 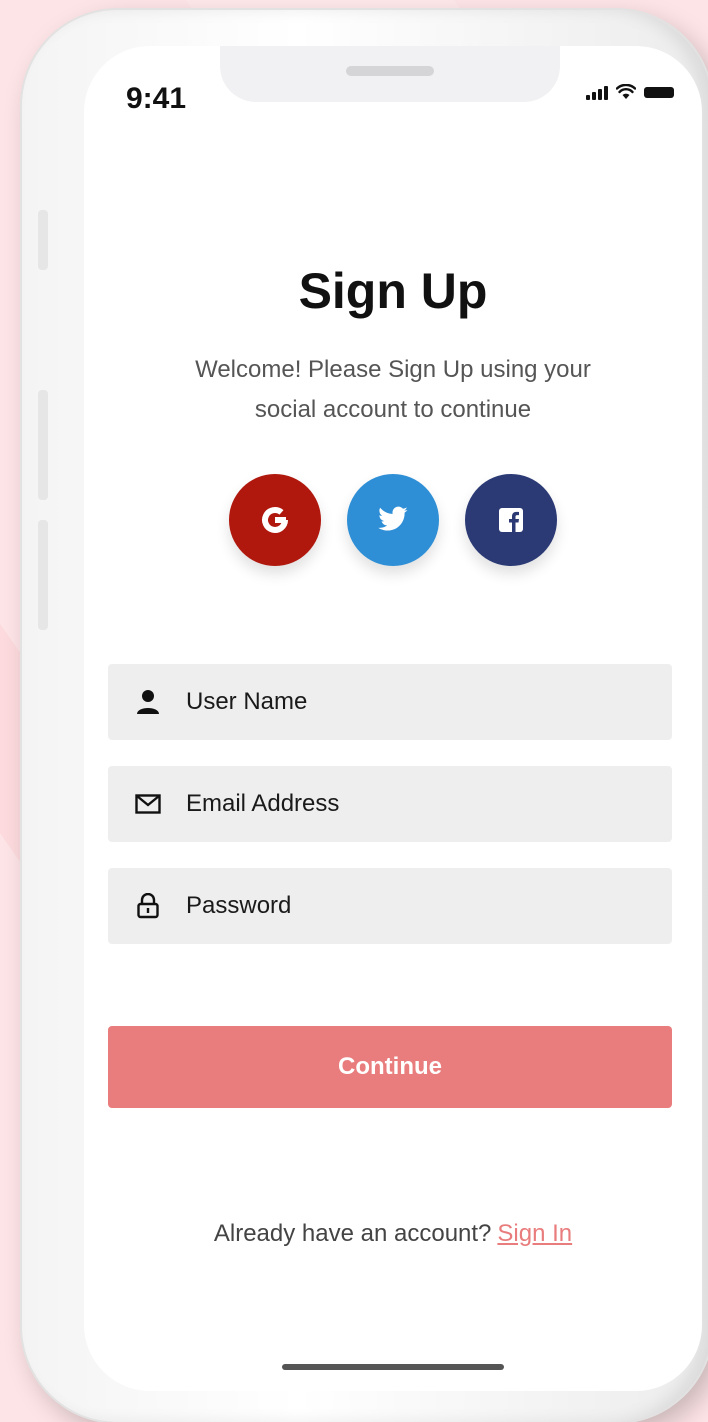 I want to click on signin-prompt: Already have an account? Sign In, so click(x=393, y=1234).